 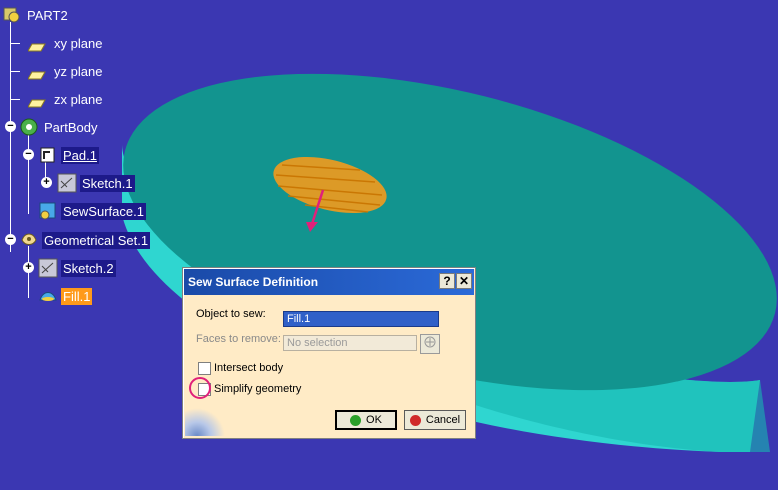 What do you see at coordinates (447, 281) in the screenshot?
I see `help-button: ?` at bounding box center [447, 281].